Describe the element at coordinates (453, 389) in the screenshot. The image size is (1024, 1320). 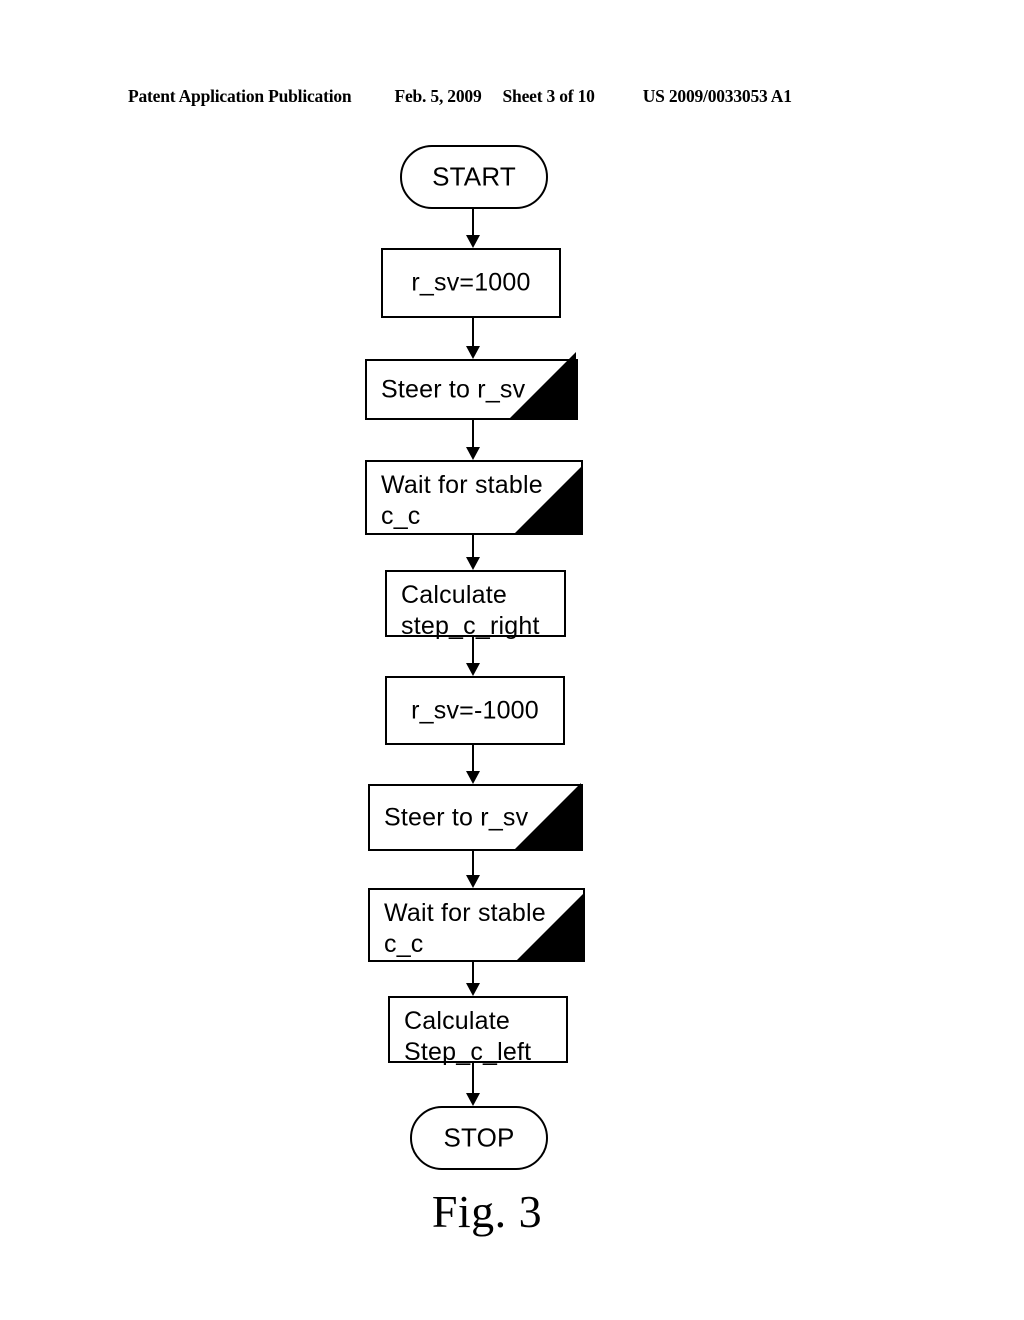
I see `flow-node-steer-1-label: Steer to r_sv` at that location.